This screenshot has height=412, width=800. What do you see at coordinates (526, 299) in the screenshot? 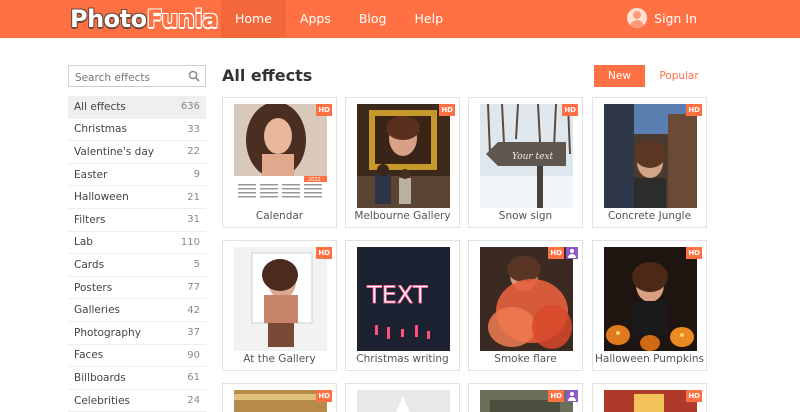
I see `smoke-flare-thumbnail` at bounding box center [526, 299].